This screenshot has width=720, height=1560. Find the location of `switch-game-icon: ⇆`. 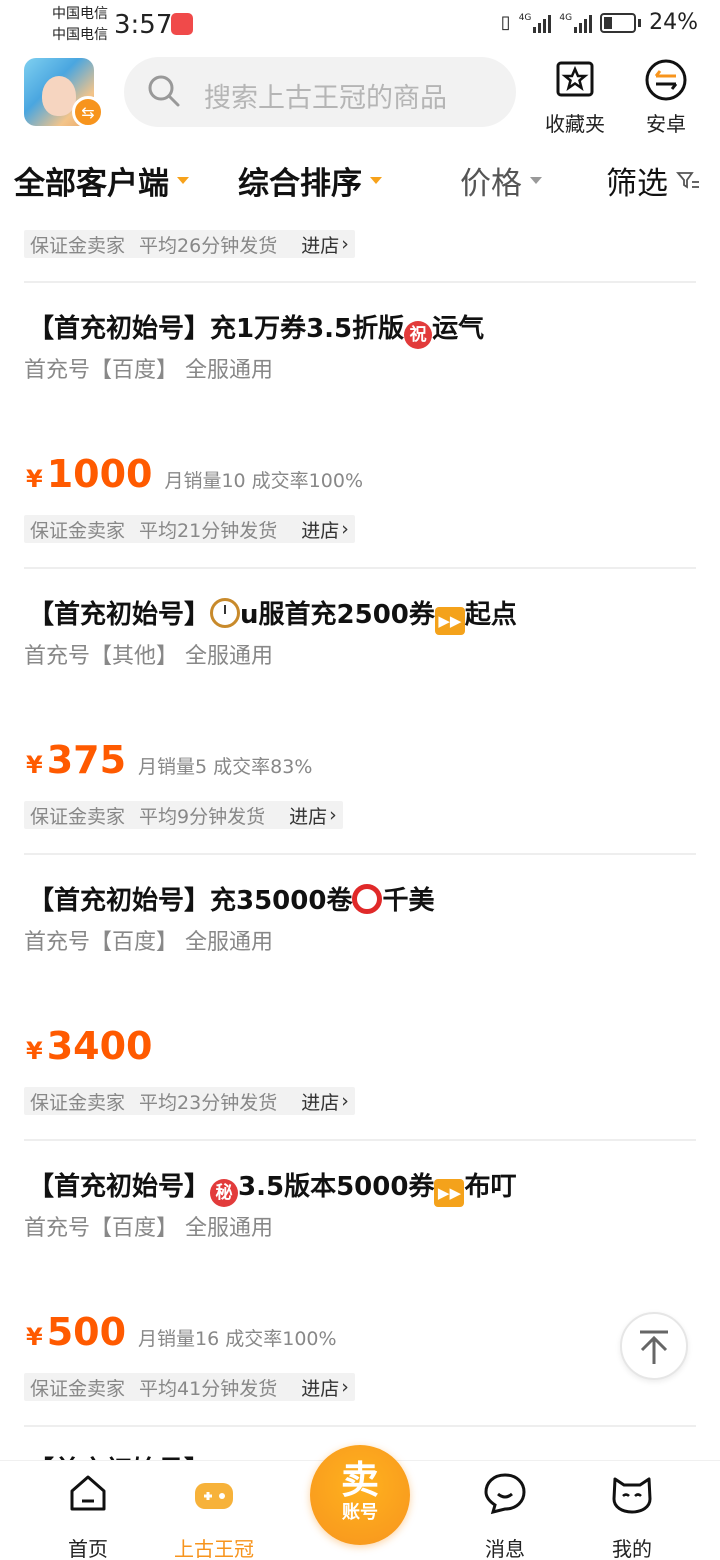

switch-game-icon: ⇆ is located at coordinates (88, 112).